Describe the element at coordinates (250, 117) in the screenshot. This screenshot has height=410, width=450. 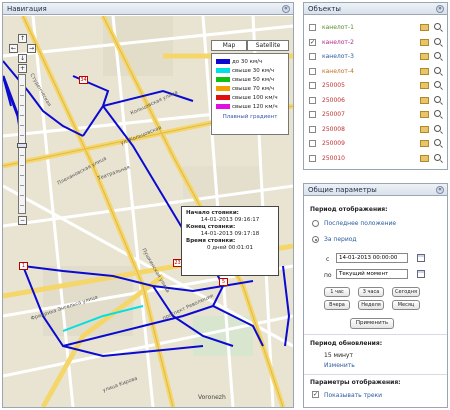
I see `smooth-gradient-link: Плавный градиент` at that location.